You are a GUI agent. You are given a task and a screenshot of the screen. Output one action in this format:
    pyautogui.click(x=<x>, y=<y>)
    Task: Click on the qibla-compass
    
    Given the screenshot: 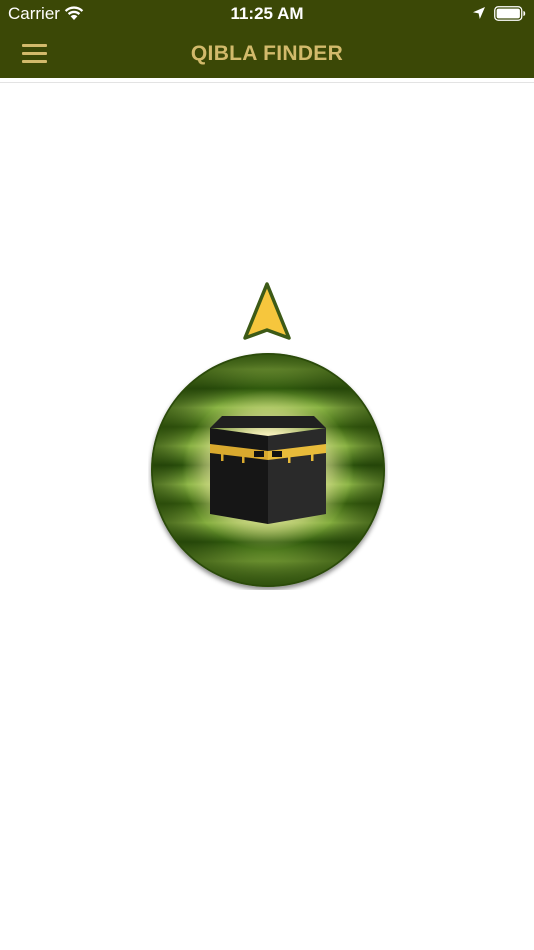 What is the action you would take?
    pyautogui.click(x=268, y=470)
    